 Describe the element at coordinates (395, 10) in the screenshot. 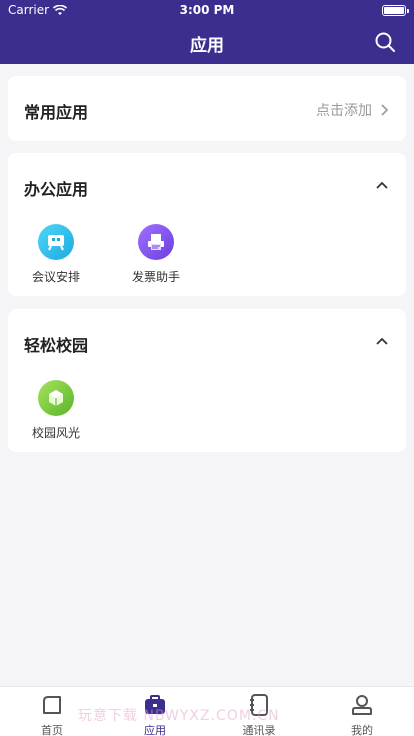

I see `battery-icon` at that location.